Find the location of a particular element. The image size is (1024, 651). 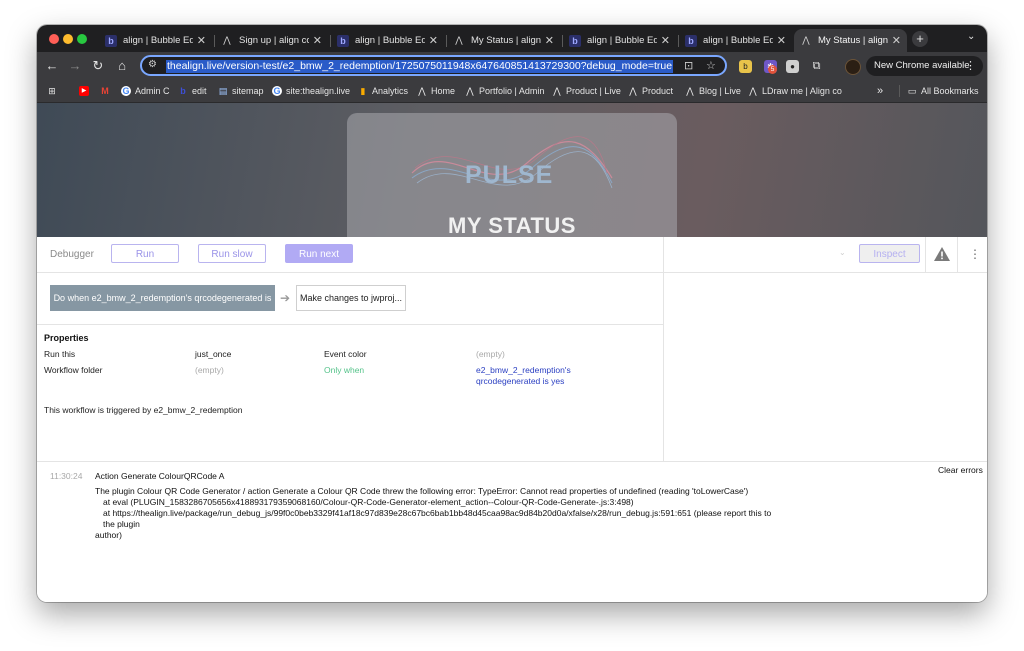

run-button: Run is located at coordinates (145, 253).